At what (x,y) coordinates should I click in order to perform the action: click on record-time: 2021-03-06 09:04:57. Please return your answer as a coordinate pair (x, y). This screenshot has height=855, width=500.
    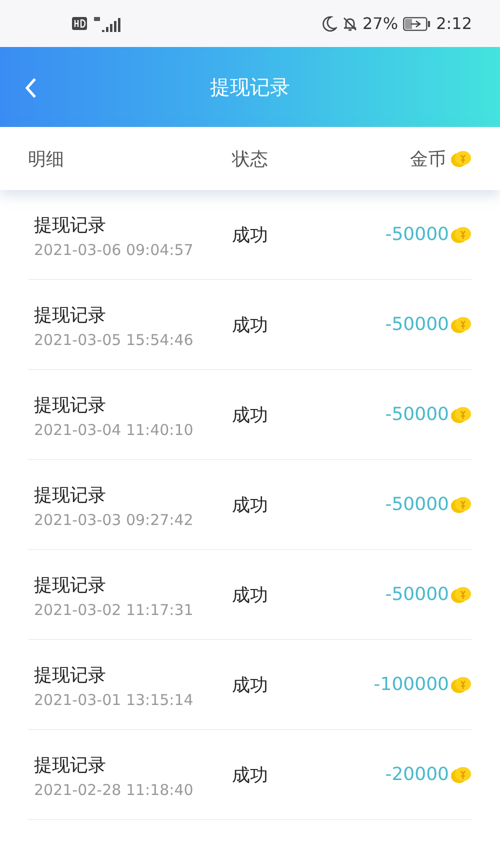
    Looking at the image, I should click on (114, 249).